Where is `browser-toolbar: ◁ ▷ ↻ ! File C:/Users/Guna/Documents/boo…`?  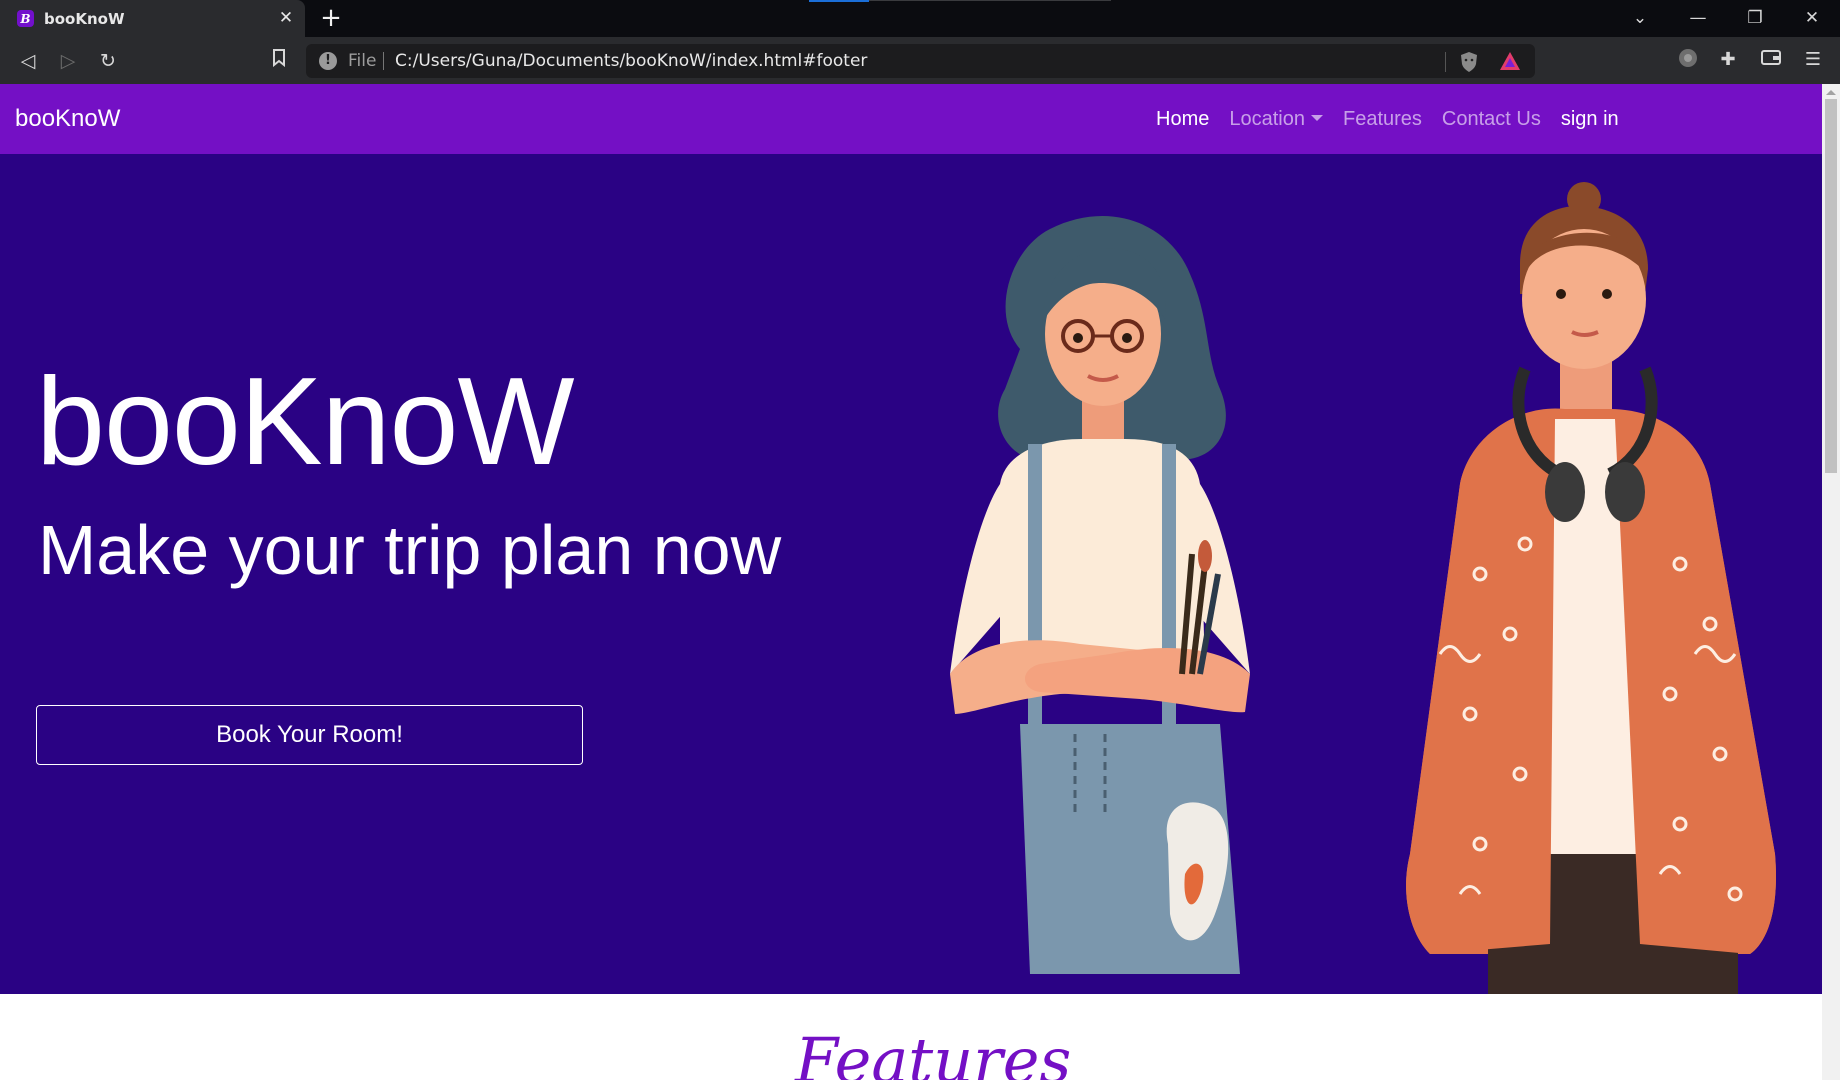 browser-toolbar: ◁ ▷ ↻ ! File C:/Users/Guna/Documents/boo… is located at coordinates (920, 60).